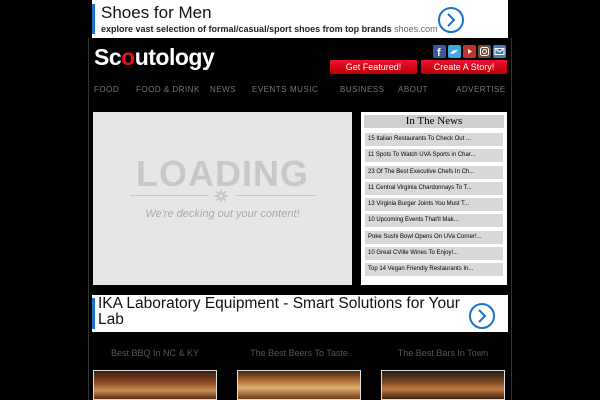  I want to click on ad-title: Shoes for Men, so click(156, 13).